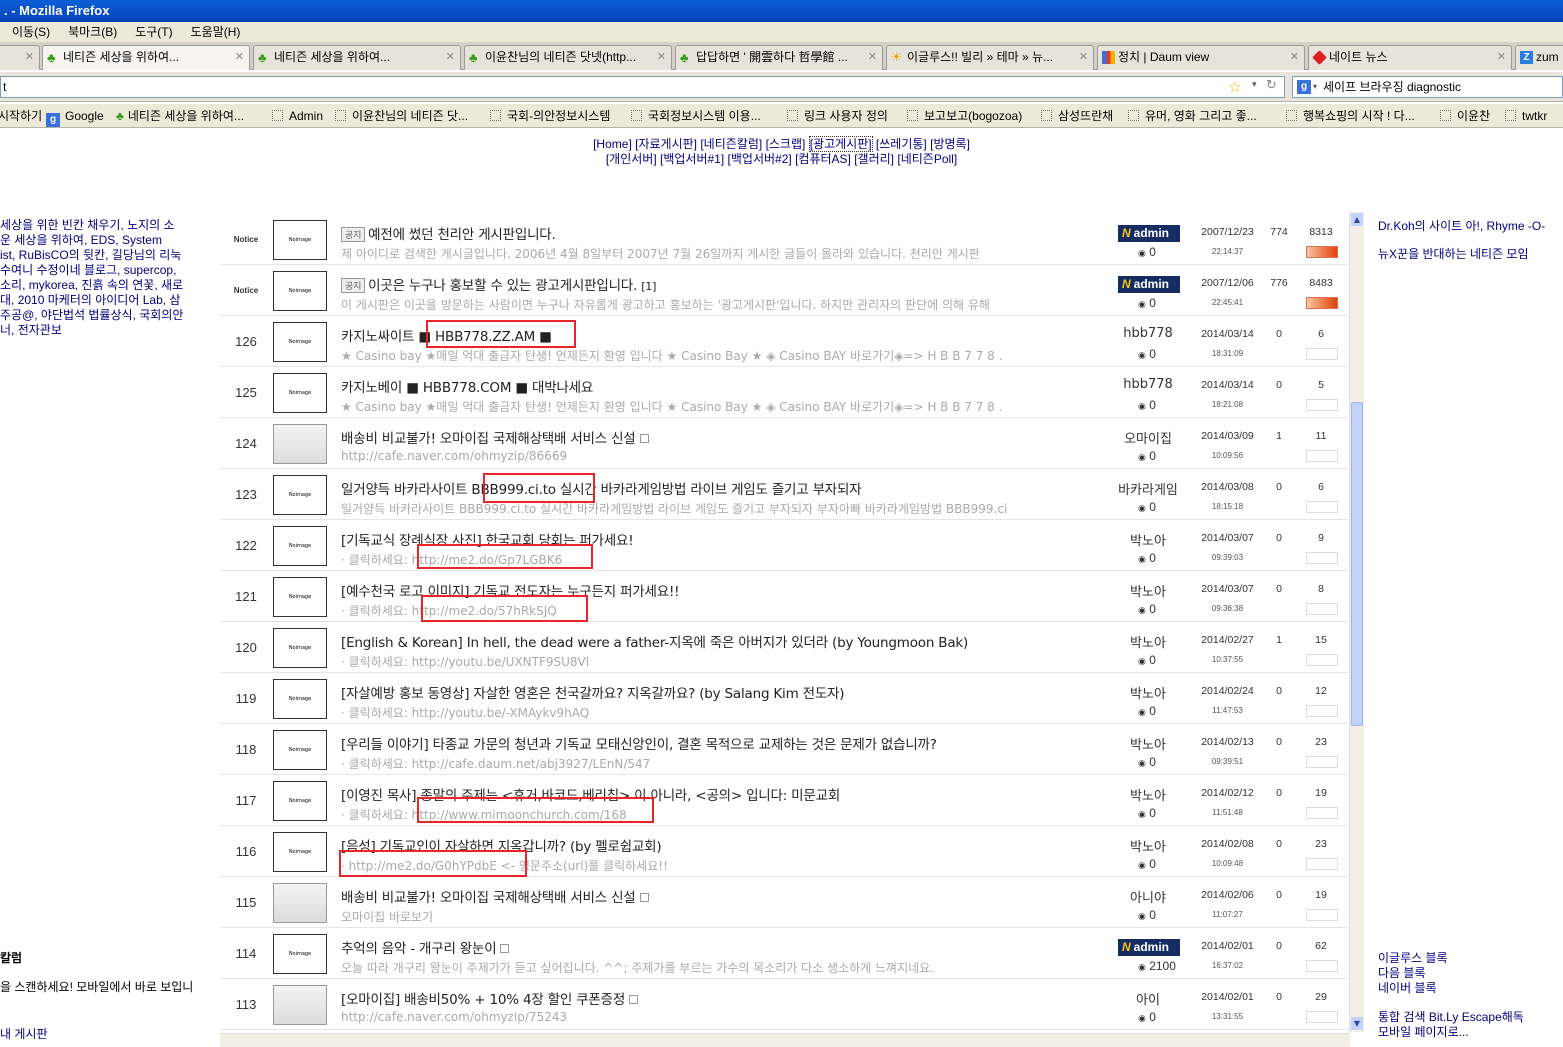 The height and width of the screenshot is (1047, 1563). I want to click on tab-partial: ✕, so click(20, 57).